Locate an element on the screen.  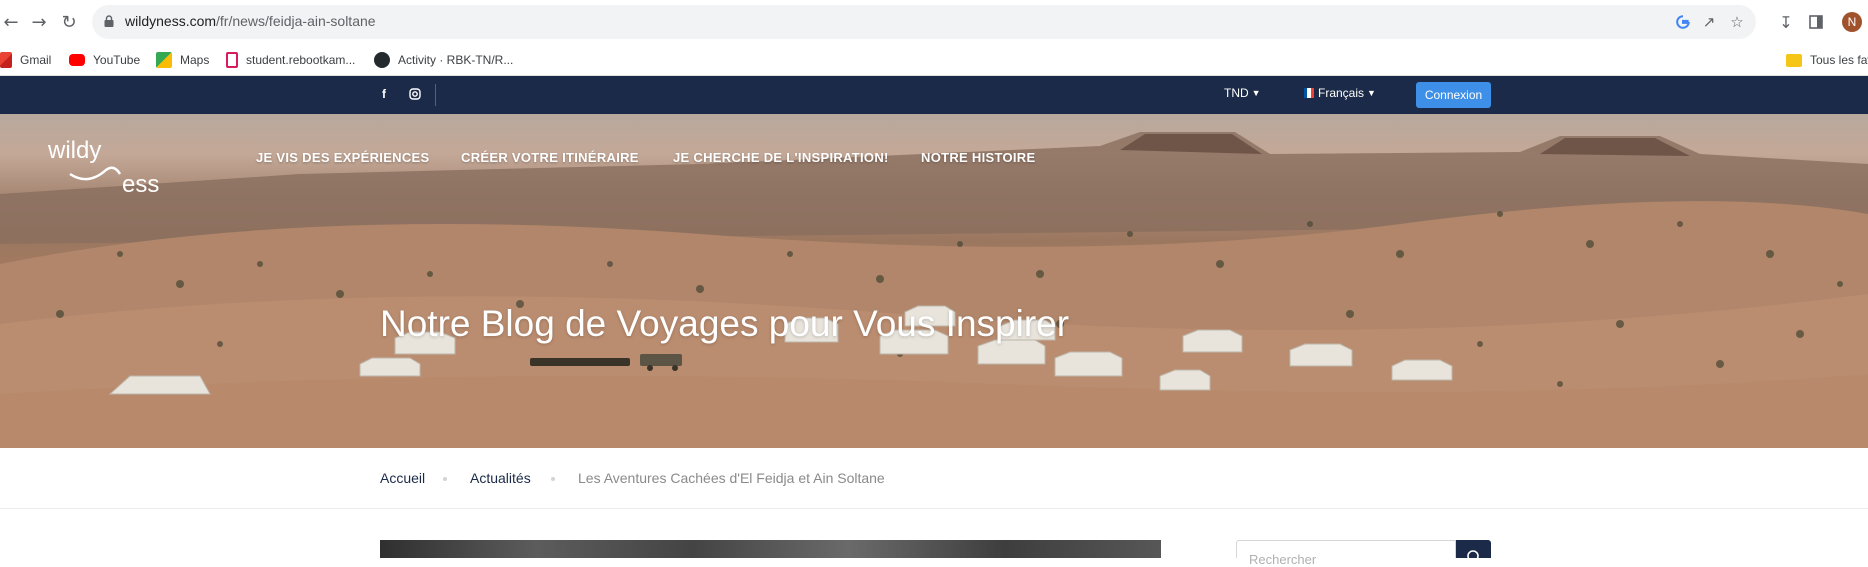
instagram-icon is located at coordinates (415, 94).